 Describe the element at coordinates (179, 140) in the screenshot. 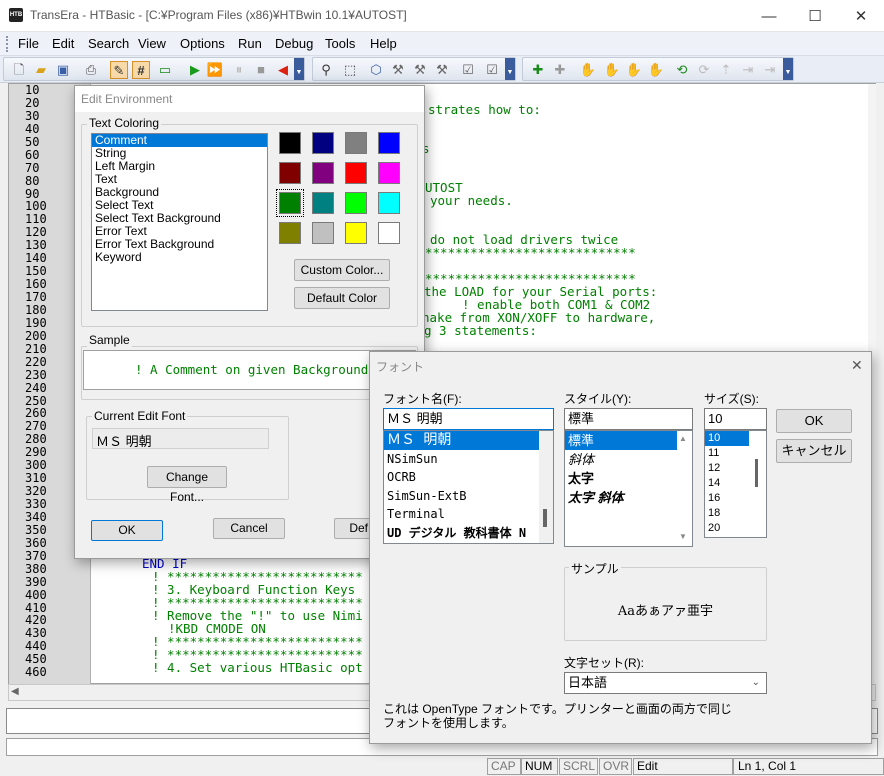

I see `color-target-item: Comment` at that location.